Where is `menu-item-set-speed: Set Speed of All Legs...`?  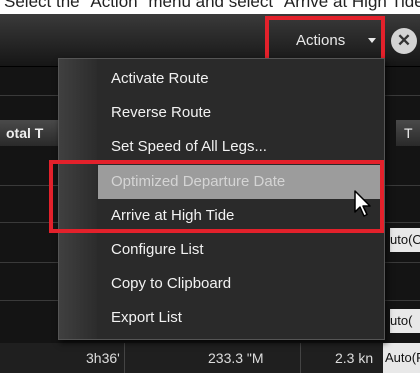 menu-item-set-speed: Set Speed of All Legs... is located at coordinates (240, 147).